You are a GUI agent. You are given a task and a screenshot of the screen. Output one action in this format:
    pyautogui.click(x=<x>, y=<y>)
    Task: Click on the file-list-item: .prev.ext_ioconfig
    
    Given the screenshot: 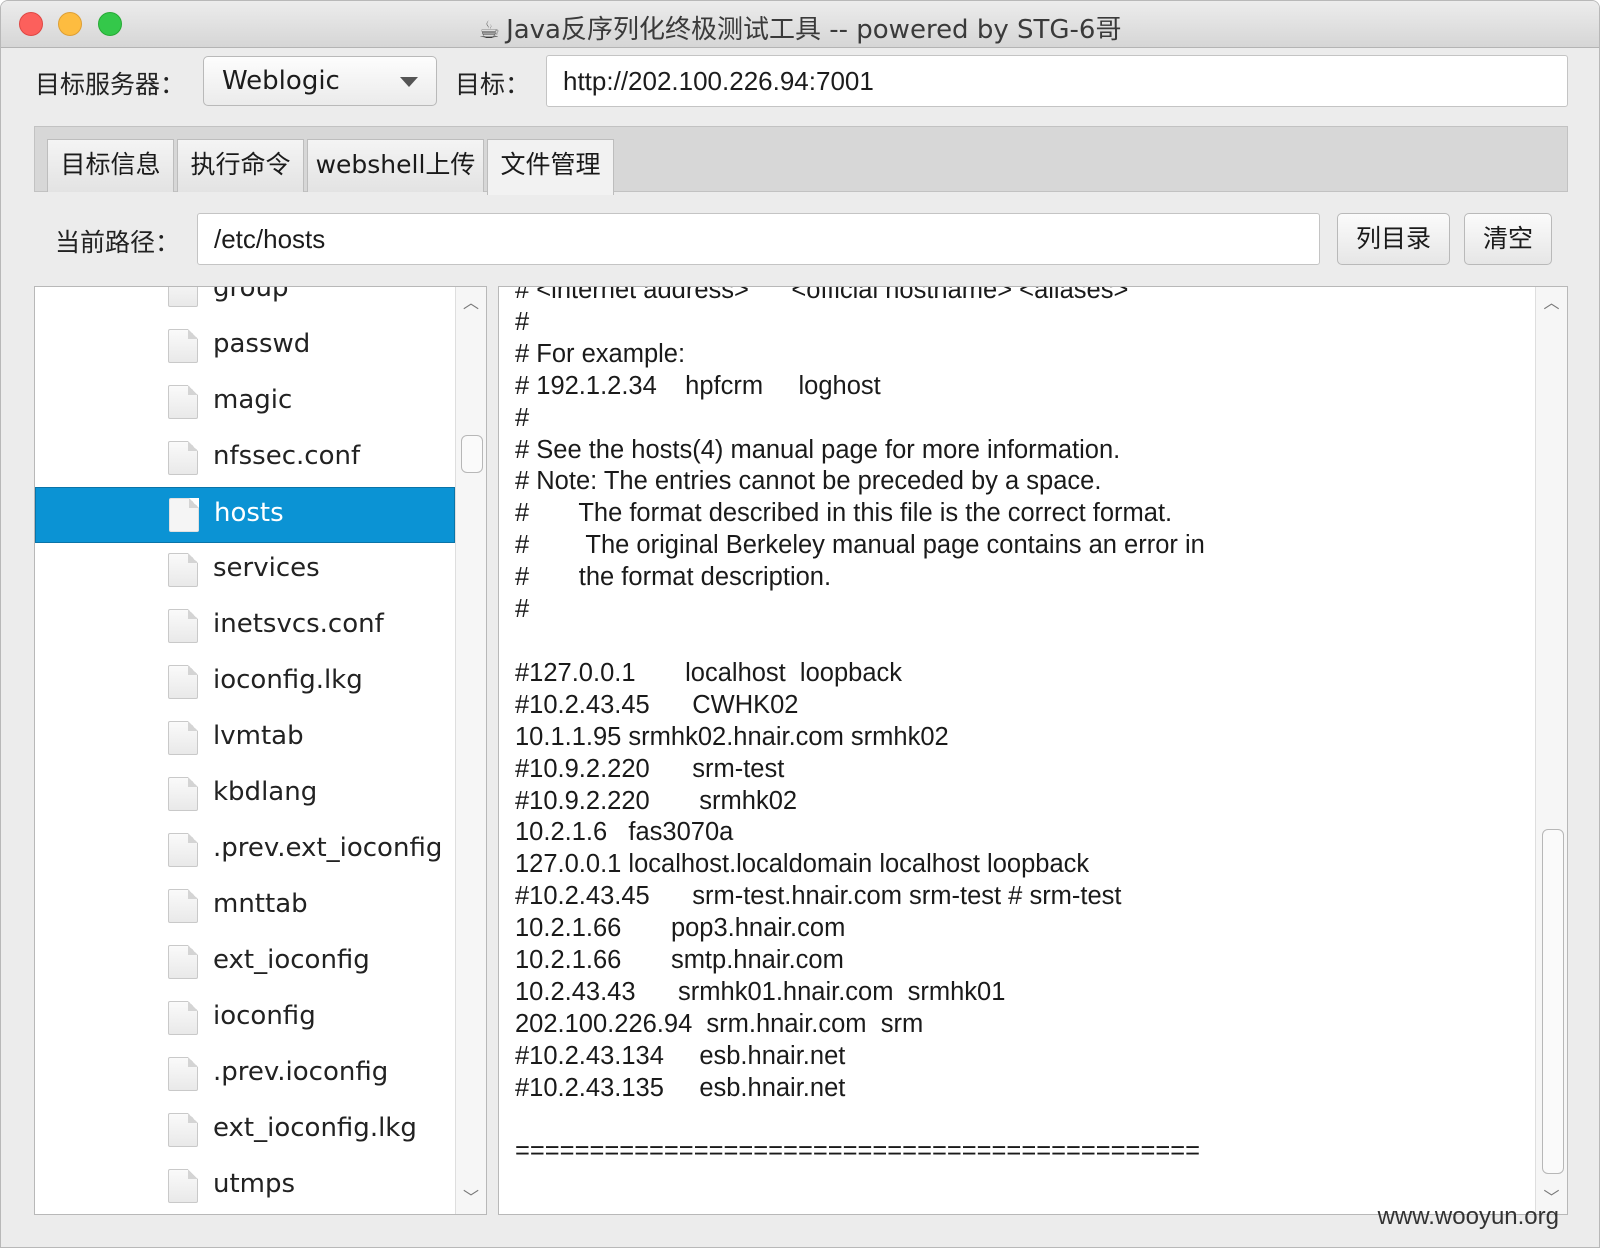 What is the action you would take?
    pyautogui.click(x=245, y=851)
    